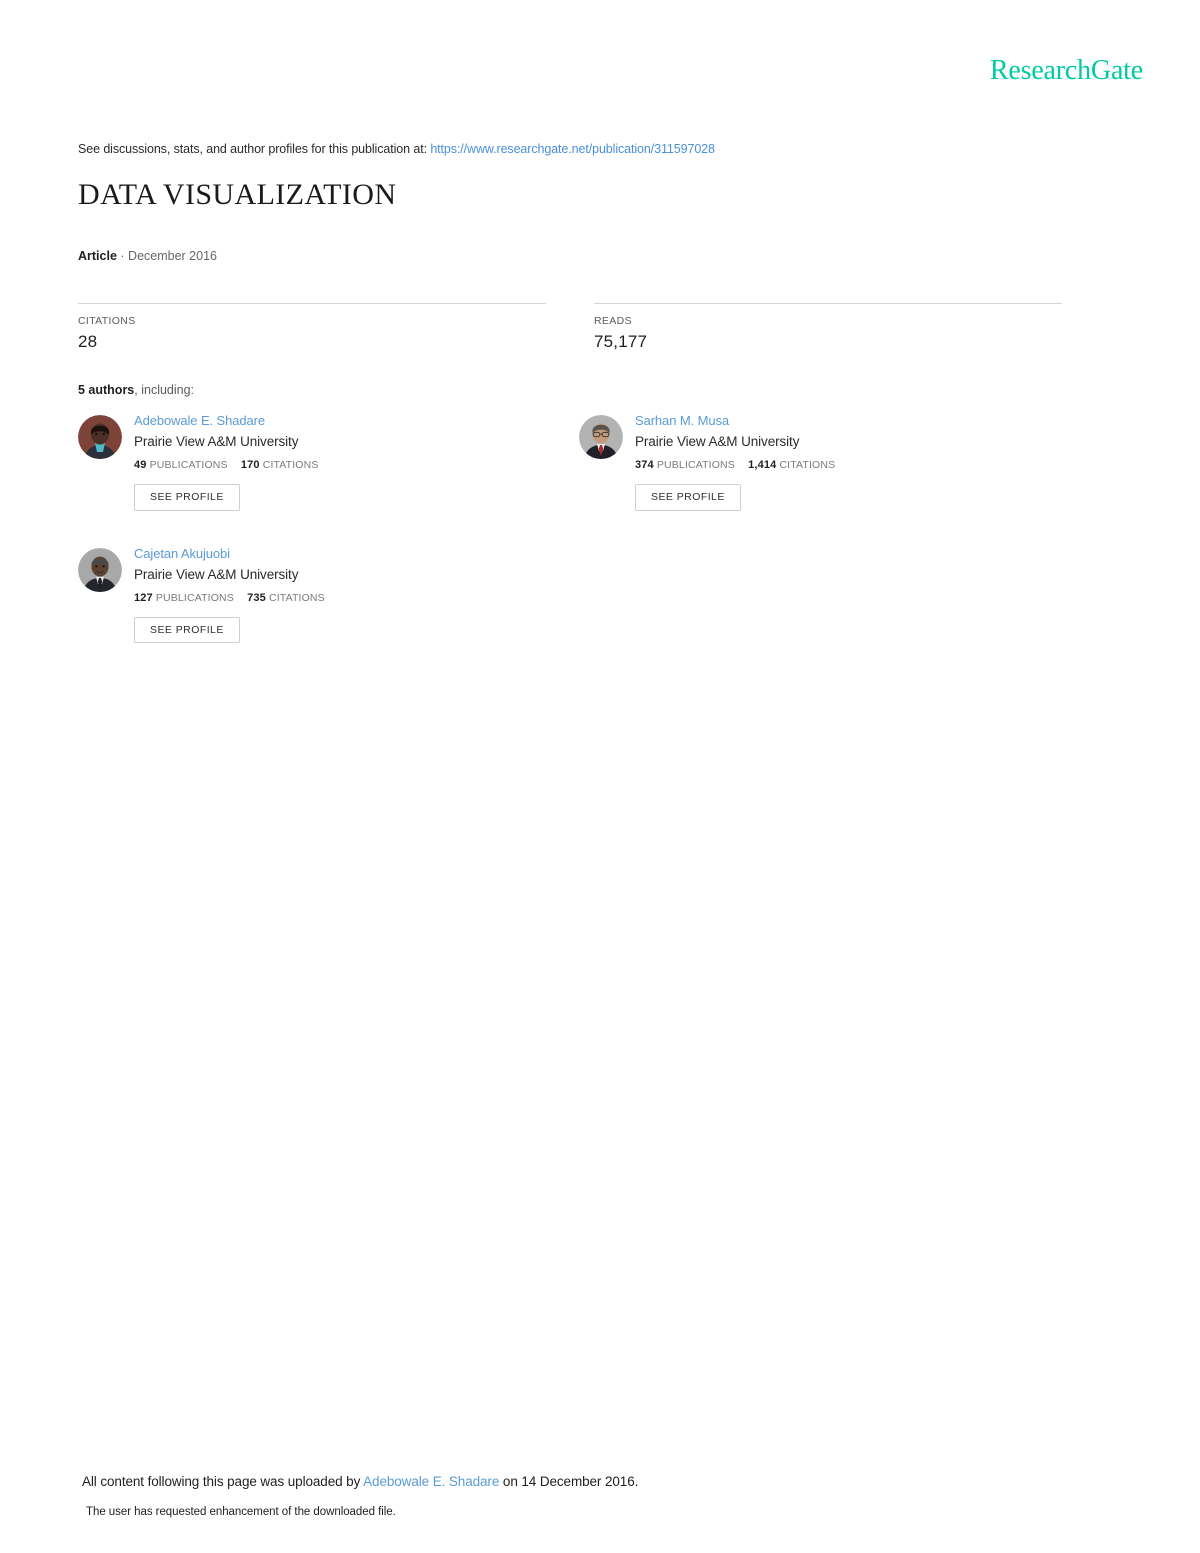 The width and height of the screenshot is (1200, 1553). I want to click on article-type-label: Article, so click(97, 256).